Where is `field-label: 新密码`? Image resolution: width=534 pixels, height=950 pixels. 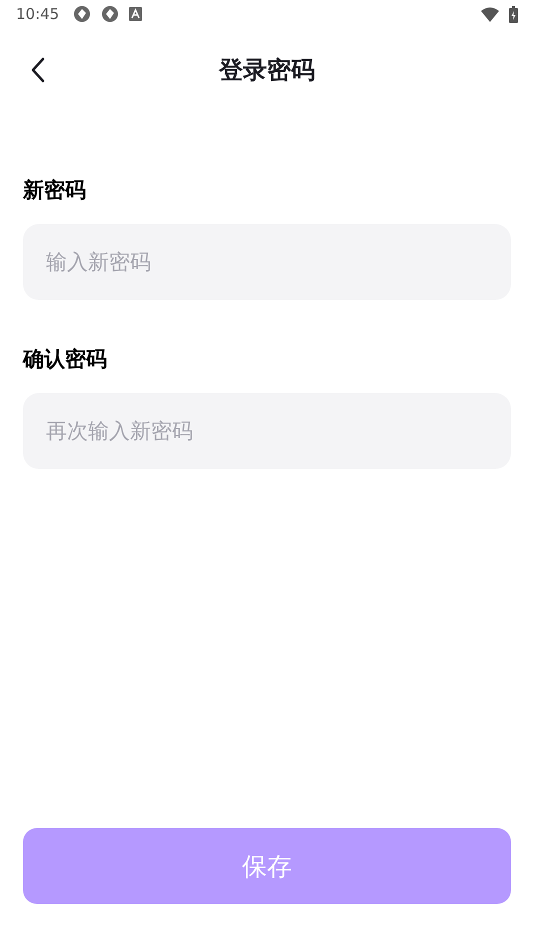 field-label: 新密码 is located at coordinates (55, 190).